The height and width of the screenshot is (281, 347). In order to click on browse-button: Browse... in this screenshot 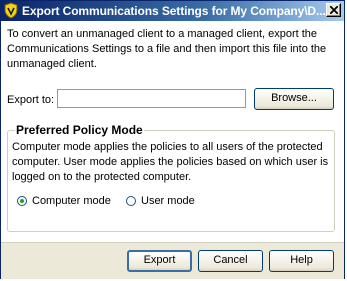, I will do `click(294, 99)`.